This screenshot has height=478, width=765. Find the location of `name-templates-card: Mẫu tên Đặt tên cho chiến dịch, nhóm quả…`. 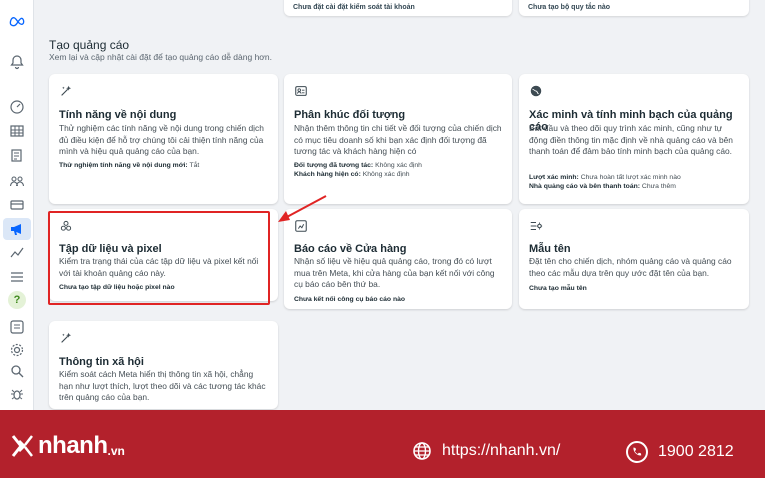

name-templates-card: Mẫu tên Đặt tên cho chiến dịch, nhóm quả… is located at coordinates (634, 259).